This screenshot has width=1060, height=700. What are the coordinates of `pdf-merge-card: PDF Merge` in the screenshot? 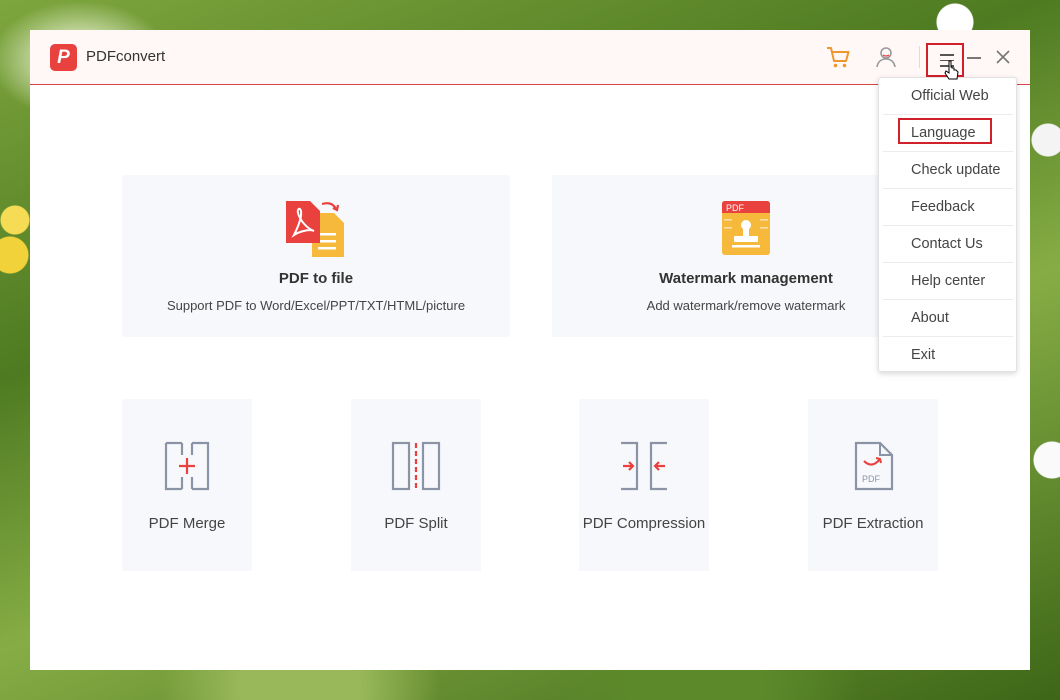 It's located at (187, 485).